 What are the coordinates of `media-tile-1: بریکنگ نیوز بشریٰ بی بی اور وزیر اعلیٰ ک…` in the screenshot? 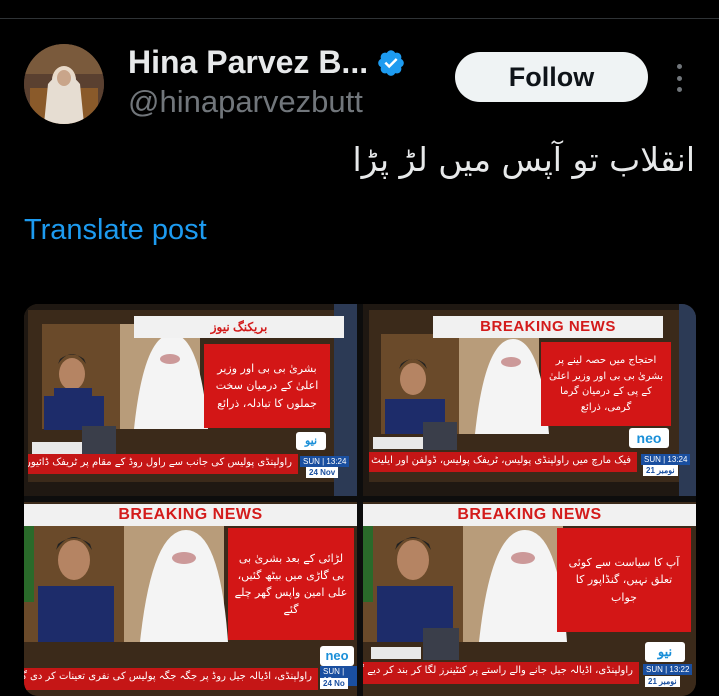 It's located at (190, 400).